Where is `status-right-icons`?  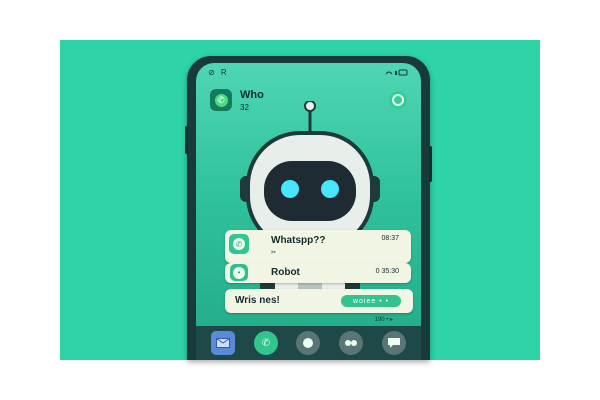 status-right-icons is located at coordinates (397, 73).